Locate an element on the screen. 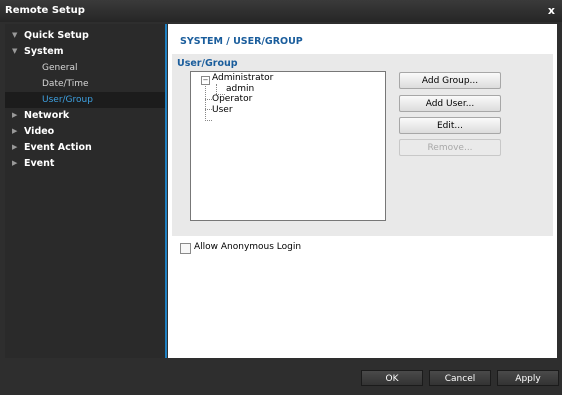  cancel-button: Cancel is located at coordinates (460, 378).